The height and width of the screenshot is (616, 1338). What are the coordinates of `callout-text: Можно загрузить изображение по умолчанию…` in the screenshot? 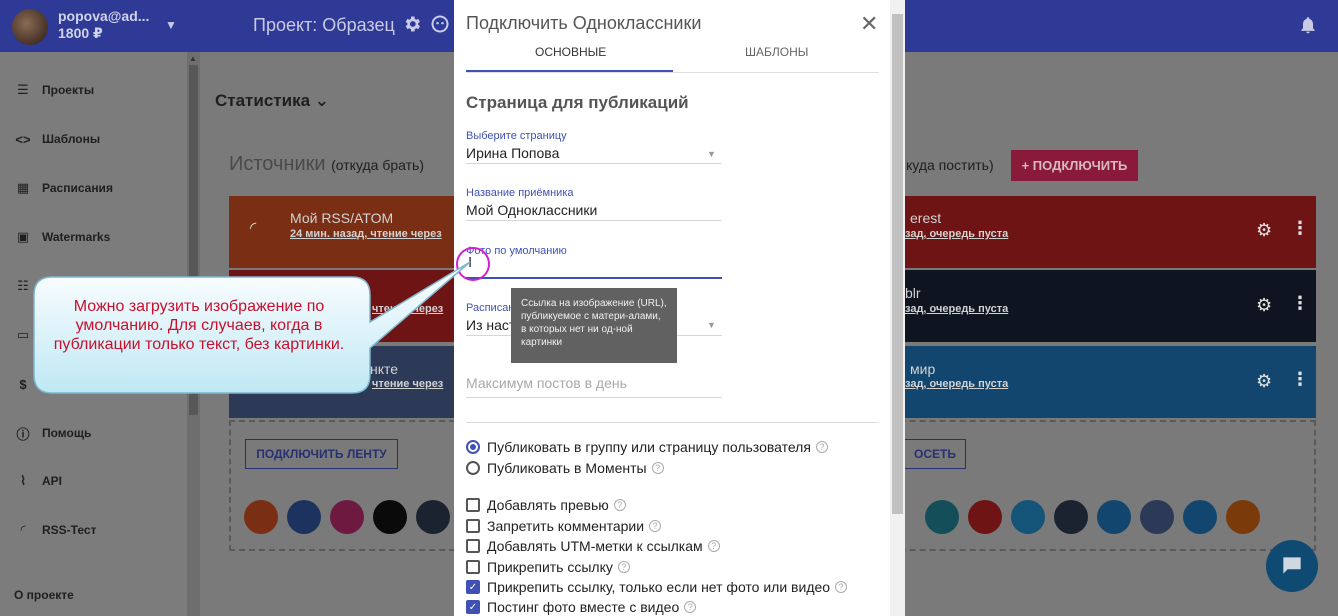 It's located at (199, 325).